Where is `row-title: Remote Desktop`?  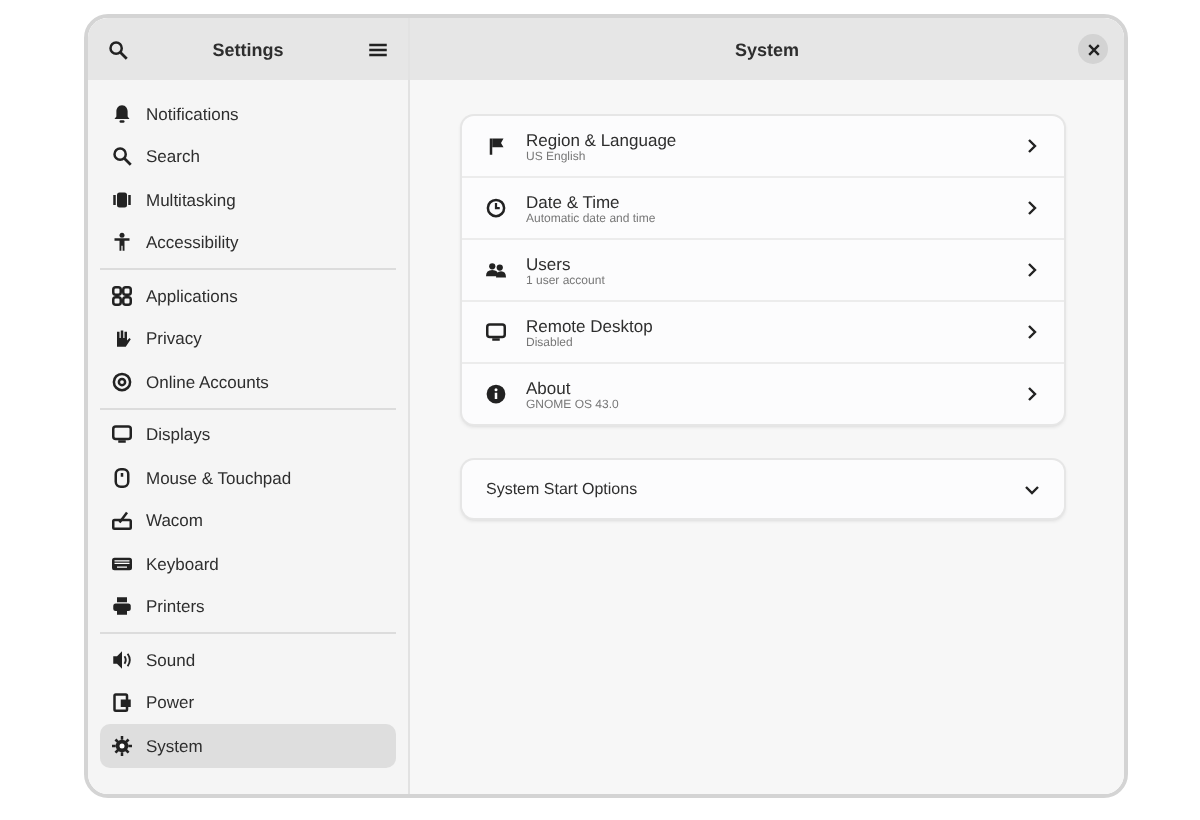 row-title: Remote Desktop is located at coordinates (590, 325).